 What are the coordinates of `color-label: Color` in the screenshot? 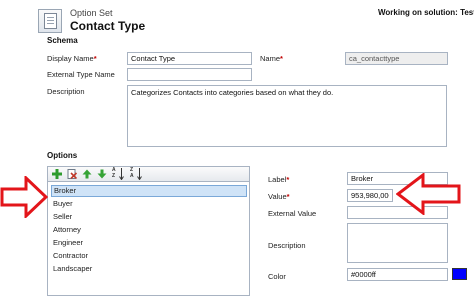 It's located at (277, 276).